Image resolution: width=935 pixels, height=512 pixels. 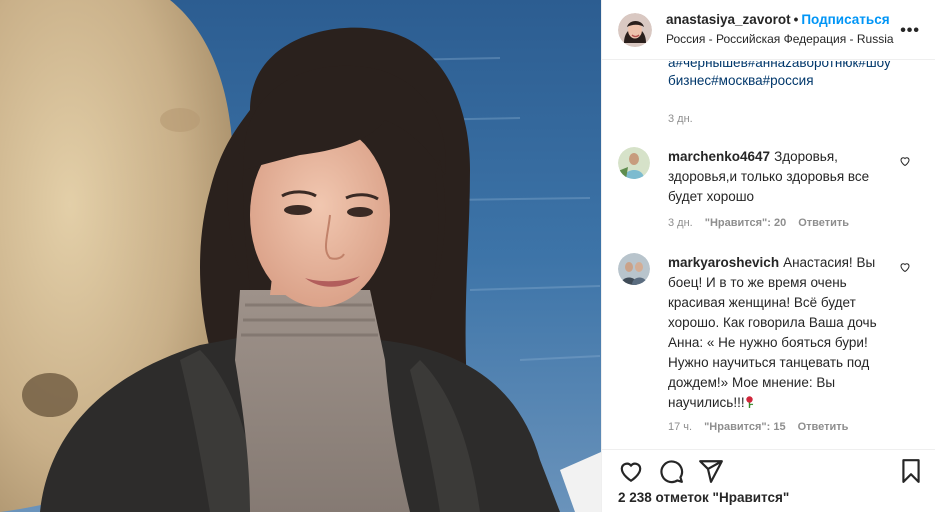 I want to click on rose-emoji-icon, so click(x=749, y=402).